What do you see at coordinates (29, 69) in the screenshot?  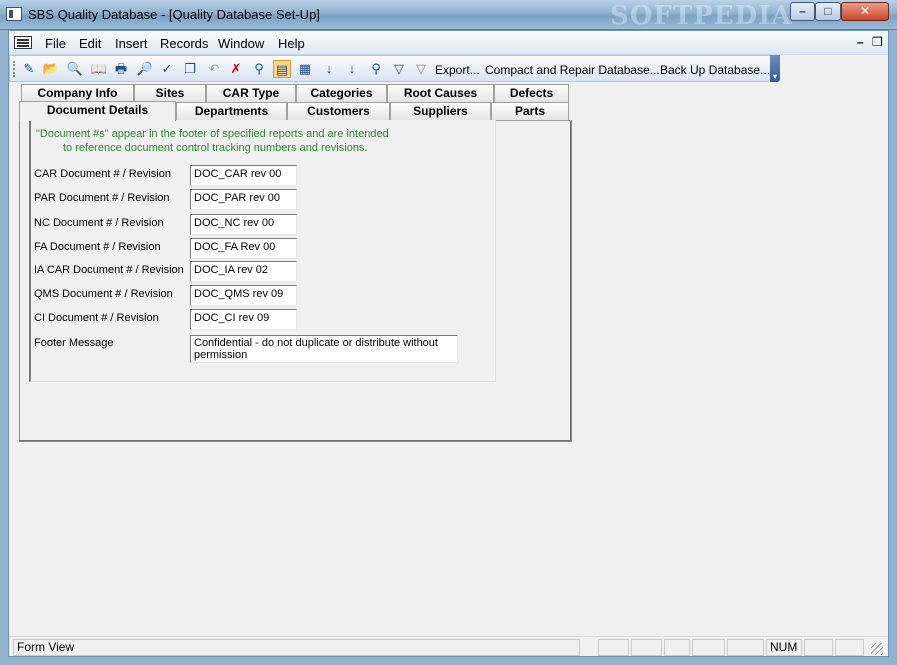 I see `design-view-icon: ✎` at bounding box center [29, 69].